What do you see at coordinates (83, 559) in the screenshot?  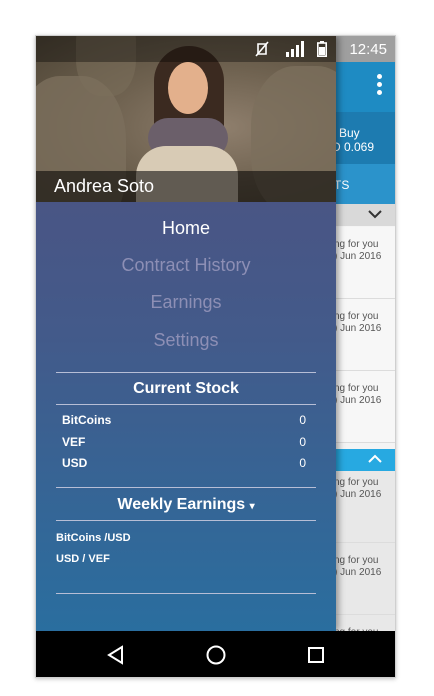 I see `earnings-row-usd-vef: USD / VEF` at bounding box center [83, 559].